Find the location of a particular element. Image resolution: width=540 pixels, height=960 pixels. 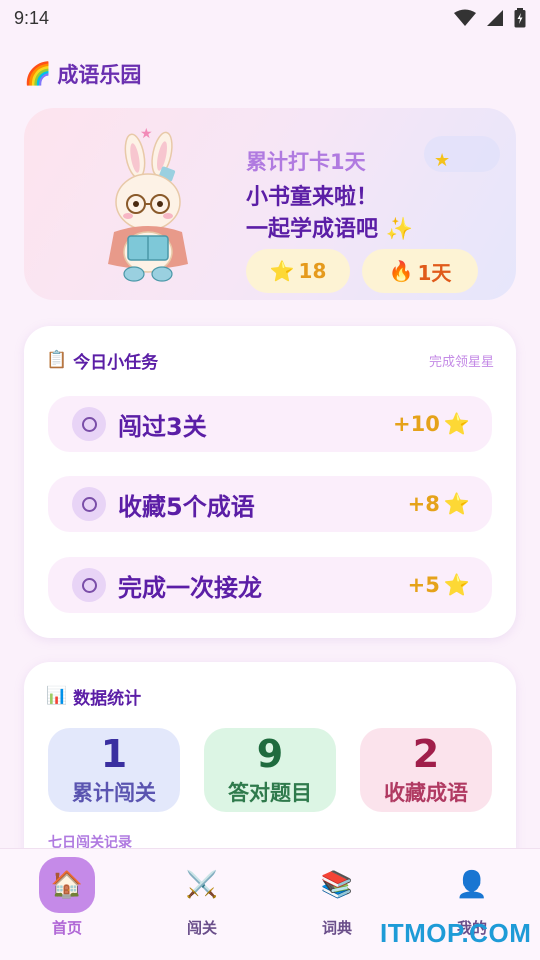

stat-correct-answers: 9 答对题目 is located at coordinates (270, 770).